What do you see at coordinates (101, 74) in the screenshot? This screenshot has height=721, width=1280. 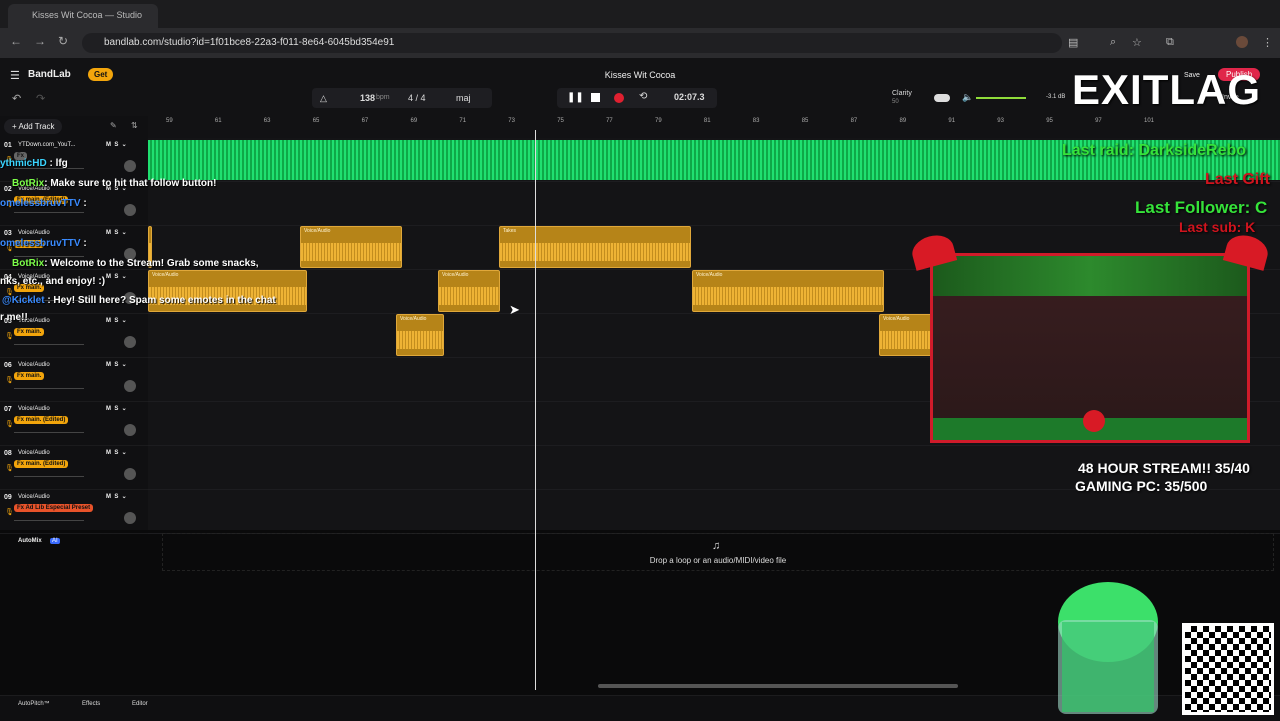 I see `get-membership-button: Get` at bounding box center [101, 74].